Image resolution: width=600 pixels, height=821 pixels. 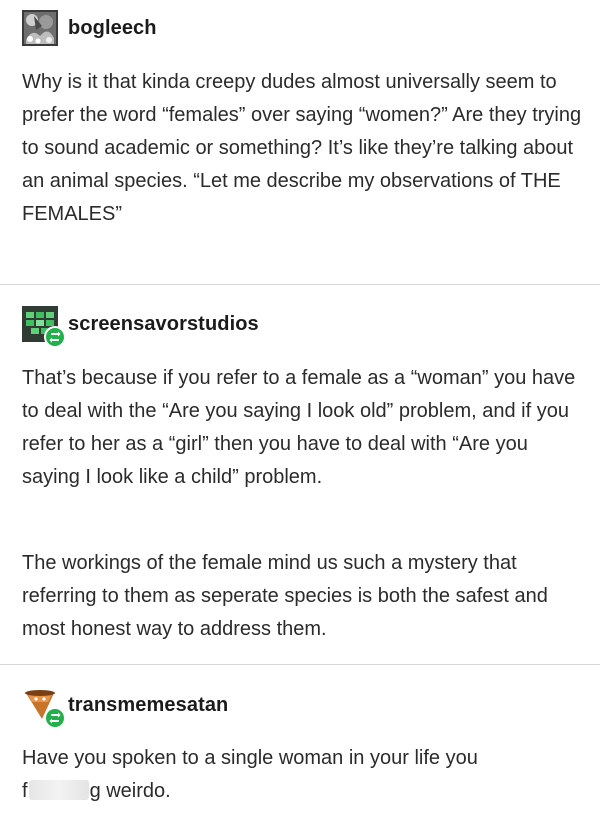 I want to click on post-text-last-line: f g weirdo., so click(x=302, y=791).